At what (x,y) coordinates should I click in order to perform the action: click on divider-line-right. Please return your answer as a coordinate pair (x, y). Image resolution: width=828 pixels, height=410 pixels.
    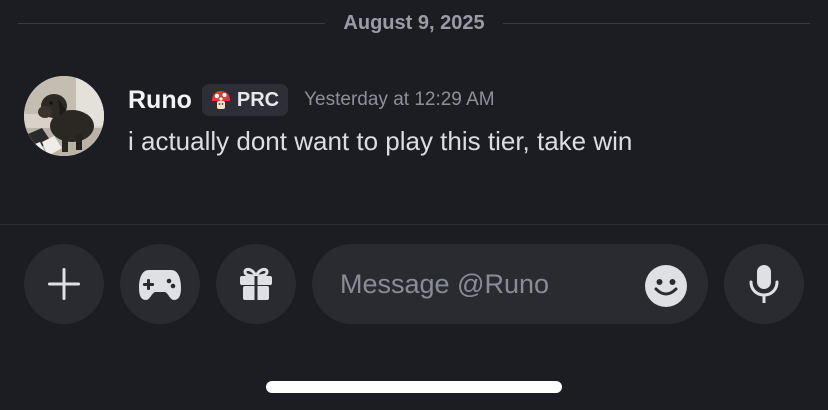
    Looking at the image, I should click on (656, 23).